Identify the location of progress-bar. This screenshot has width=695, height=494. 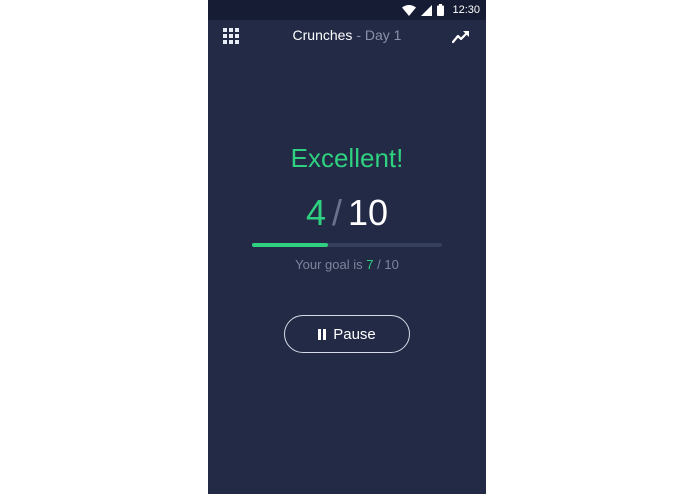
(347, 245).